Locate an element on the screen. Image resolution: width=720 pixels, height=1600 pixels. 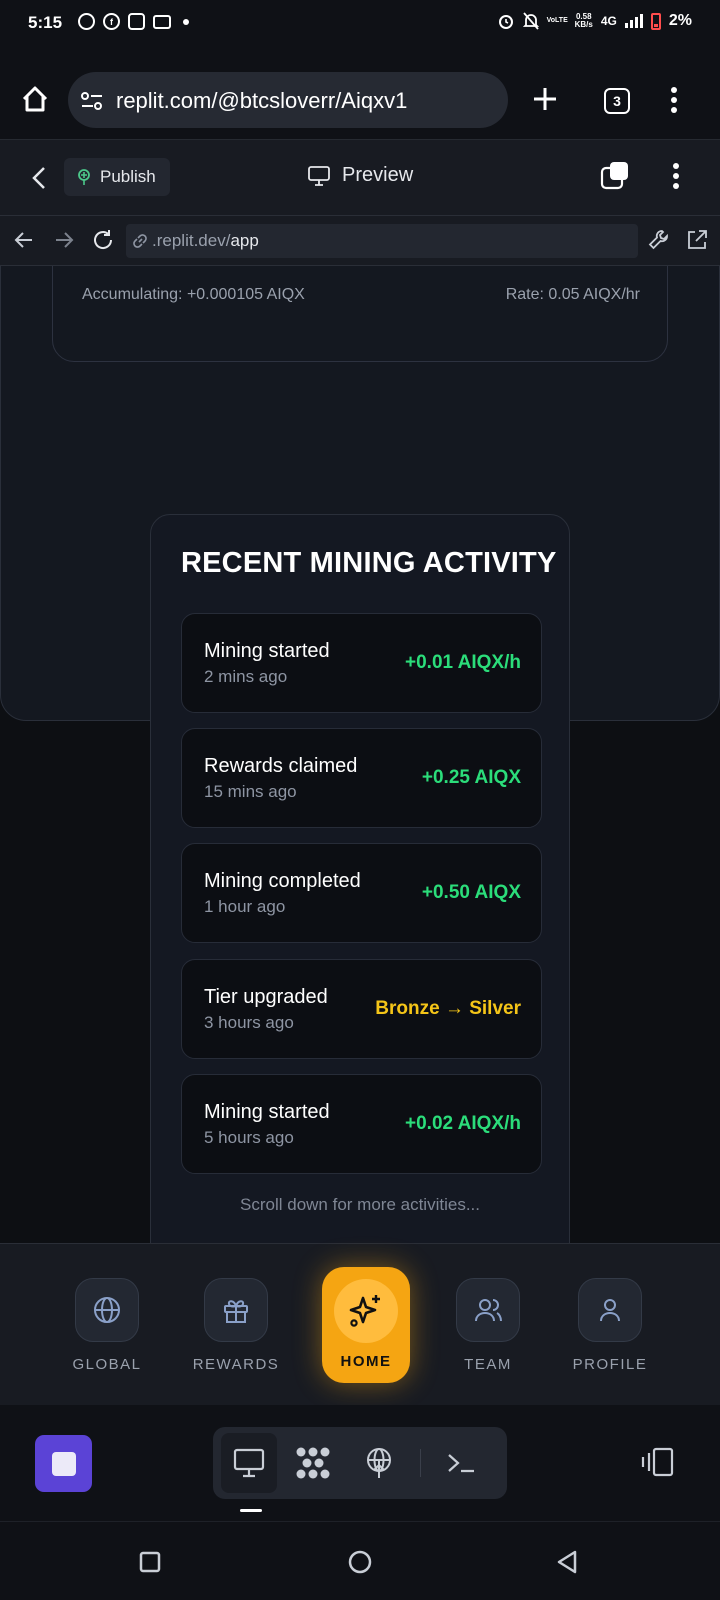
nav-home-label: HOME is located at coordinates (366, 1361).